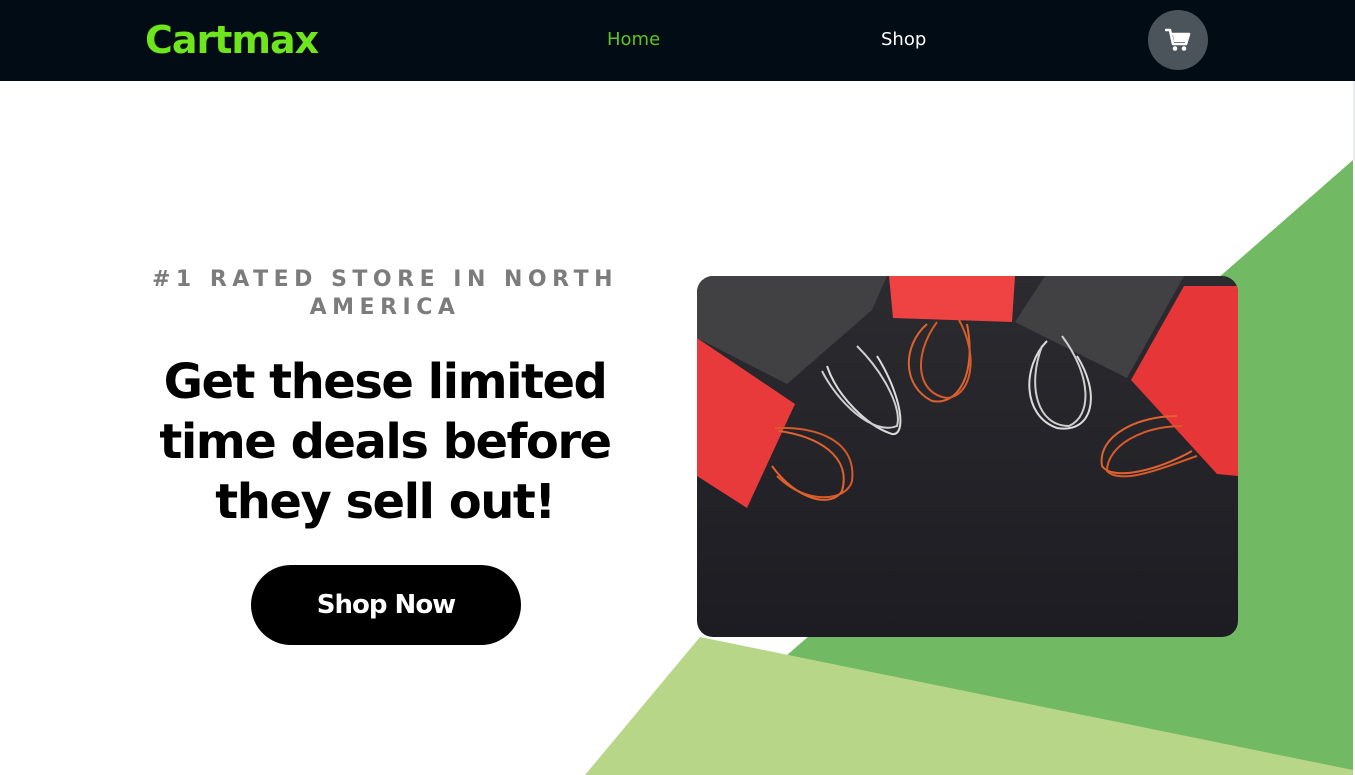 This screenshot has height=775, width=1355. Describe the element at coordinates (903, 40) in the screenshot. I see `nav-shop-link: Shop` at that location.